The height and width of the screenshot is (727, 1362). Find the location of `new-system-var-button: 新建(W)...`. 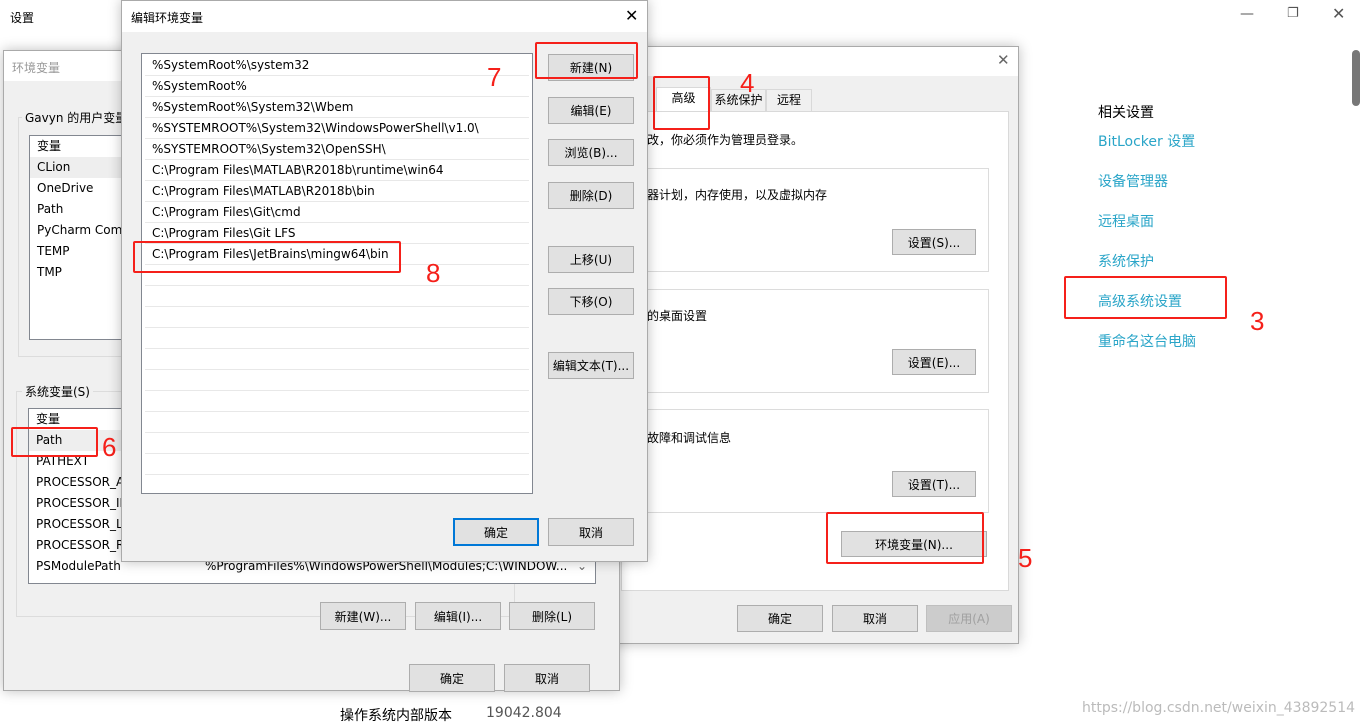

new-system-var-button: 新建(W)... is located at coordinates (363, 616).